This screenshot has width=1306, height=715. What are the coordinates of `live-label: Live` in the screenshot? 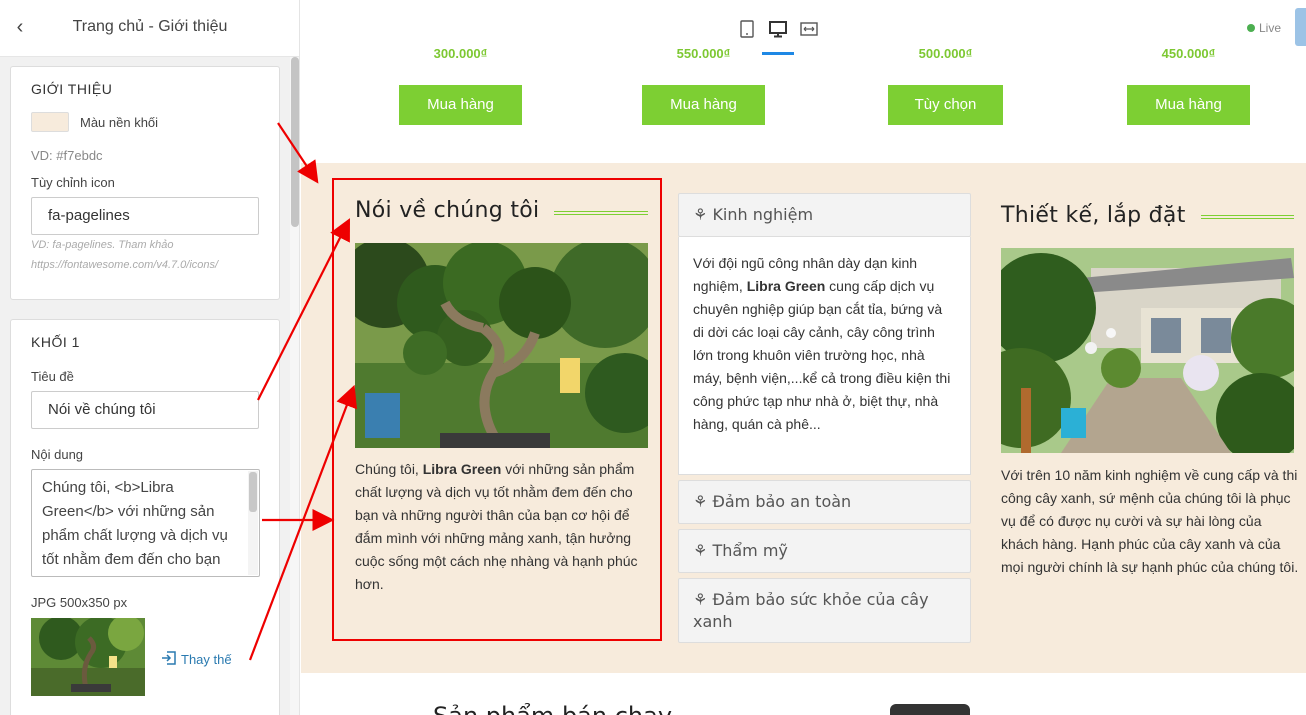 It's located at (1270, 28).